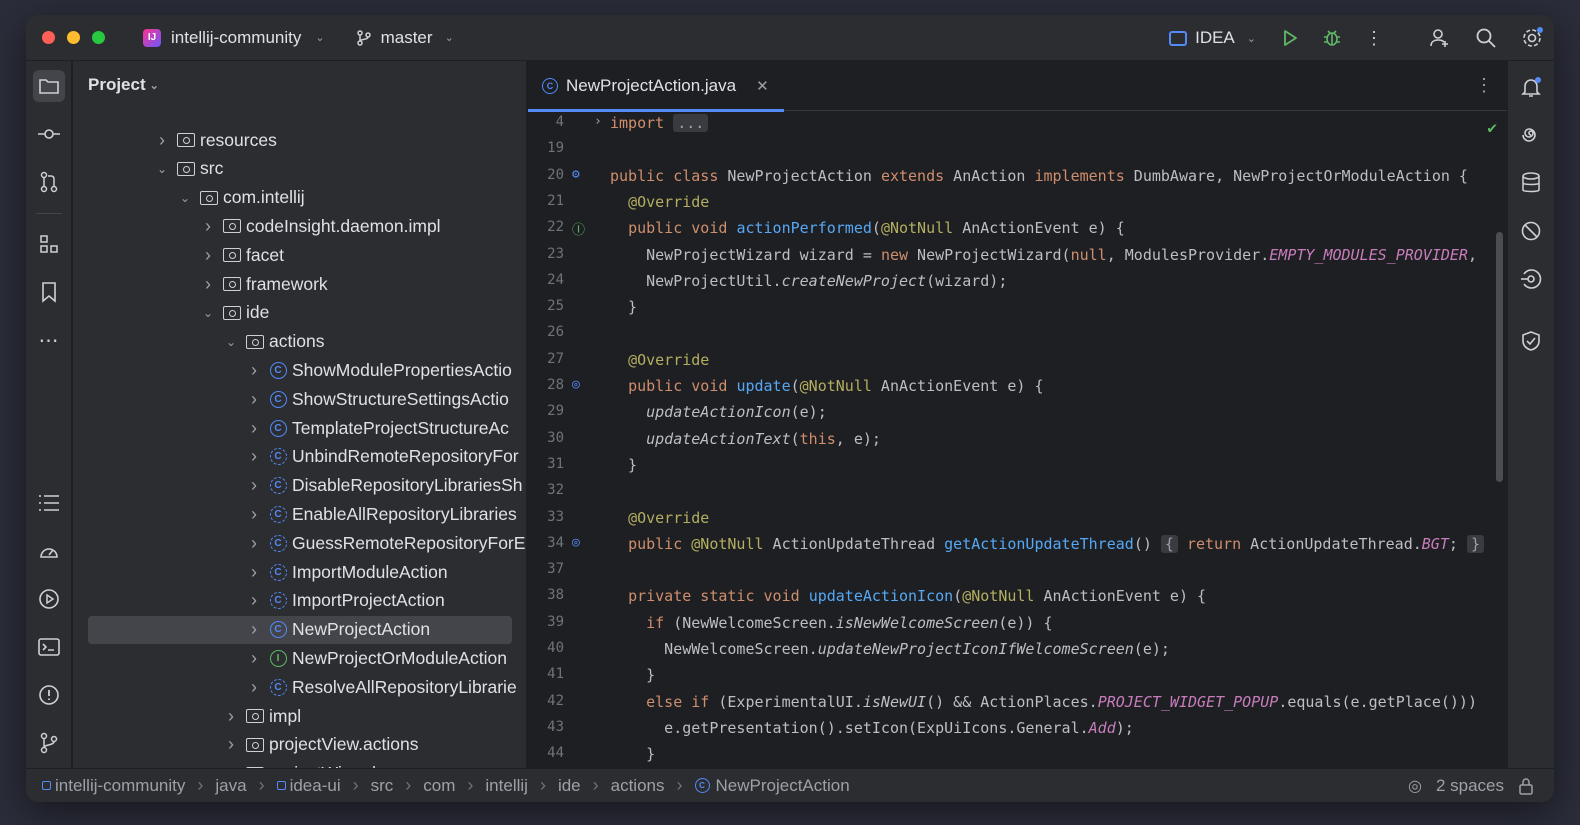 Image resolution: width=1580 pixels, height=825 pixels. I want to click on tree-node: › C TemplateProjectStructureAc, so click(299, 428).